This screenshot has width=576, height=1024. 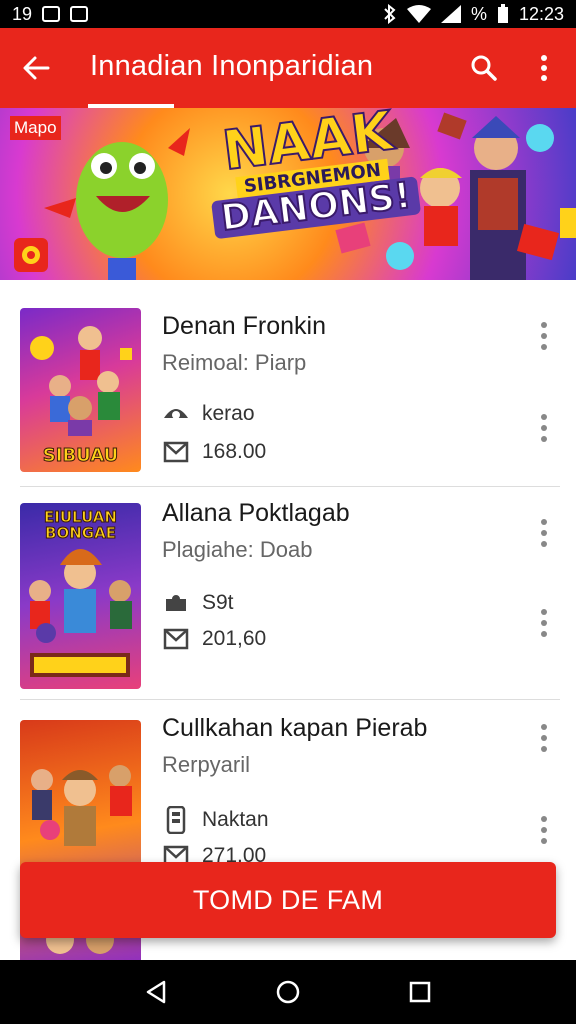 I want to click on search-button, so click(x=484, y=68).